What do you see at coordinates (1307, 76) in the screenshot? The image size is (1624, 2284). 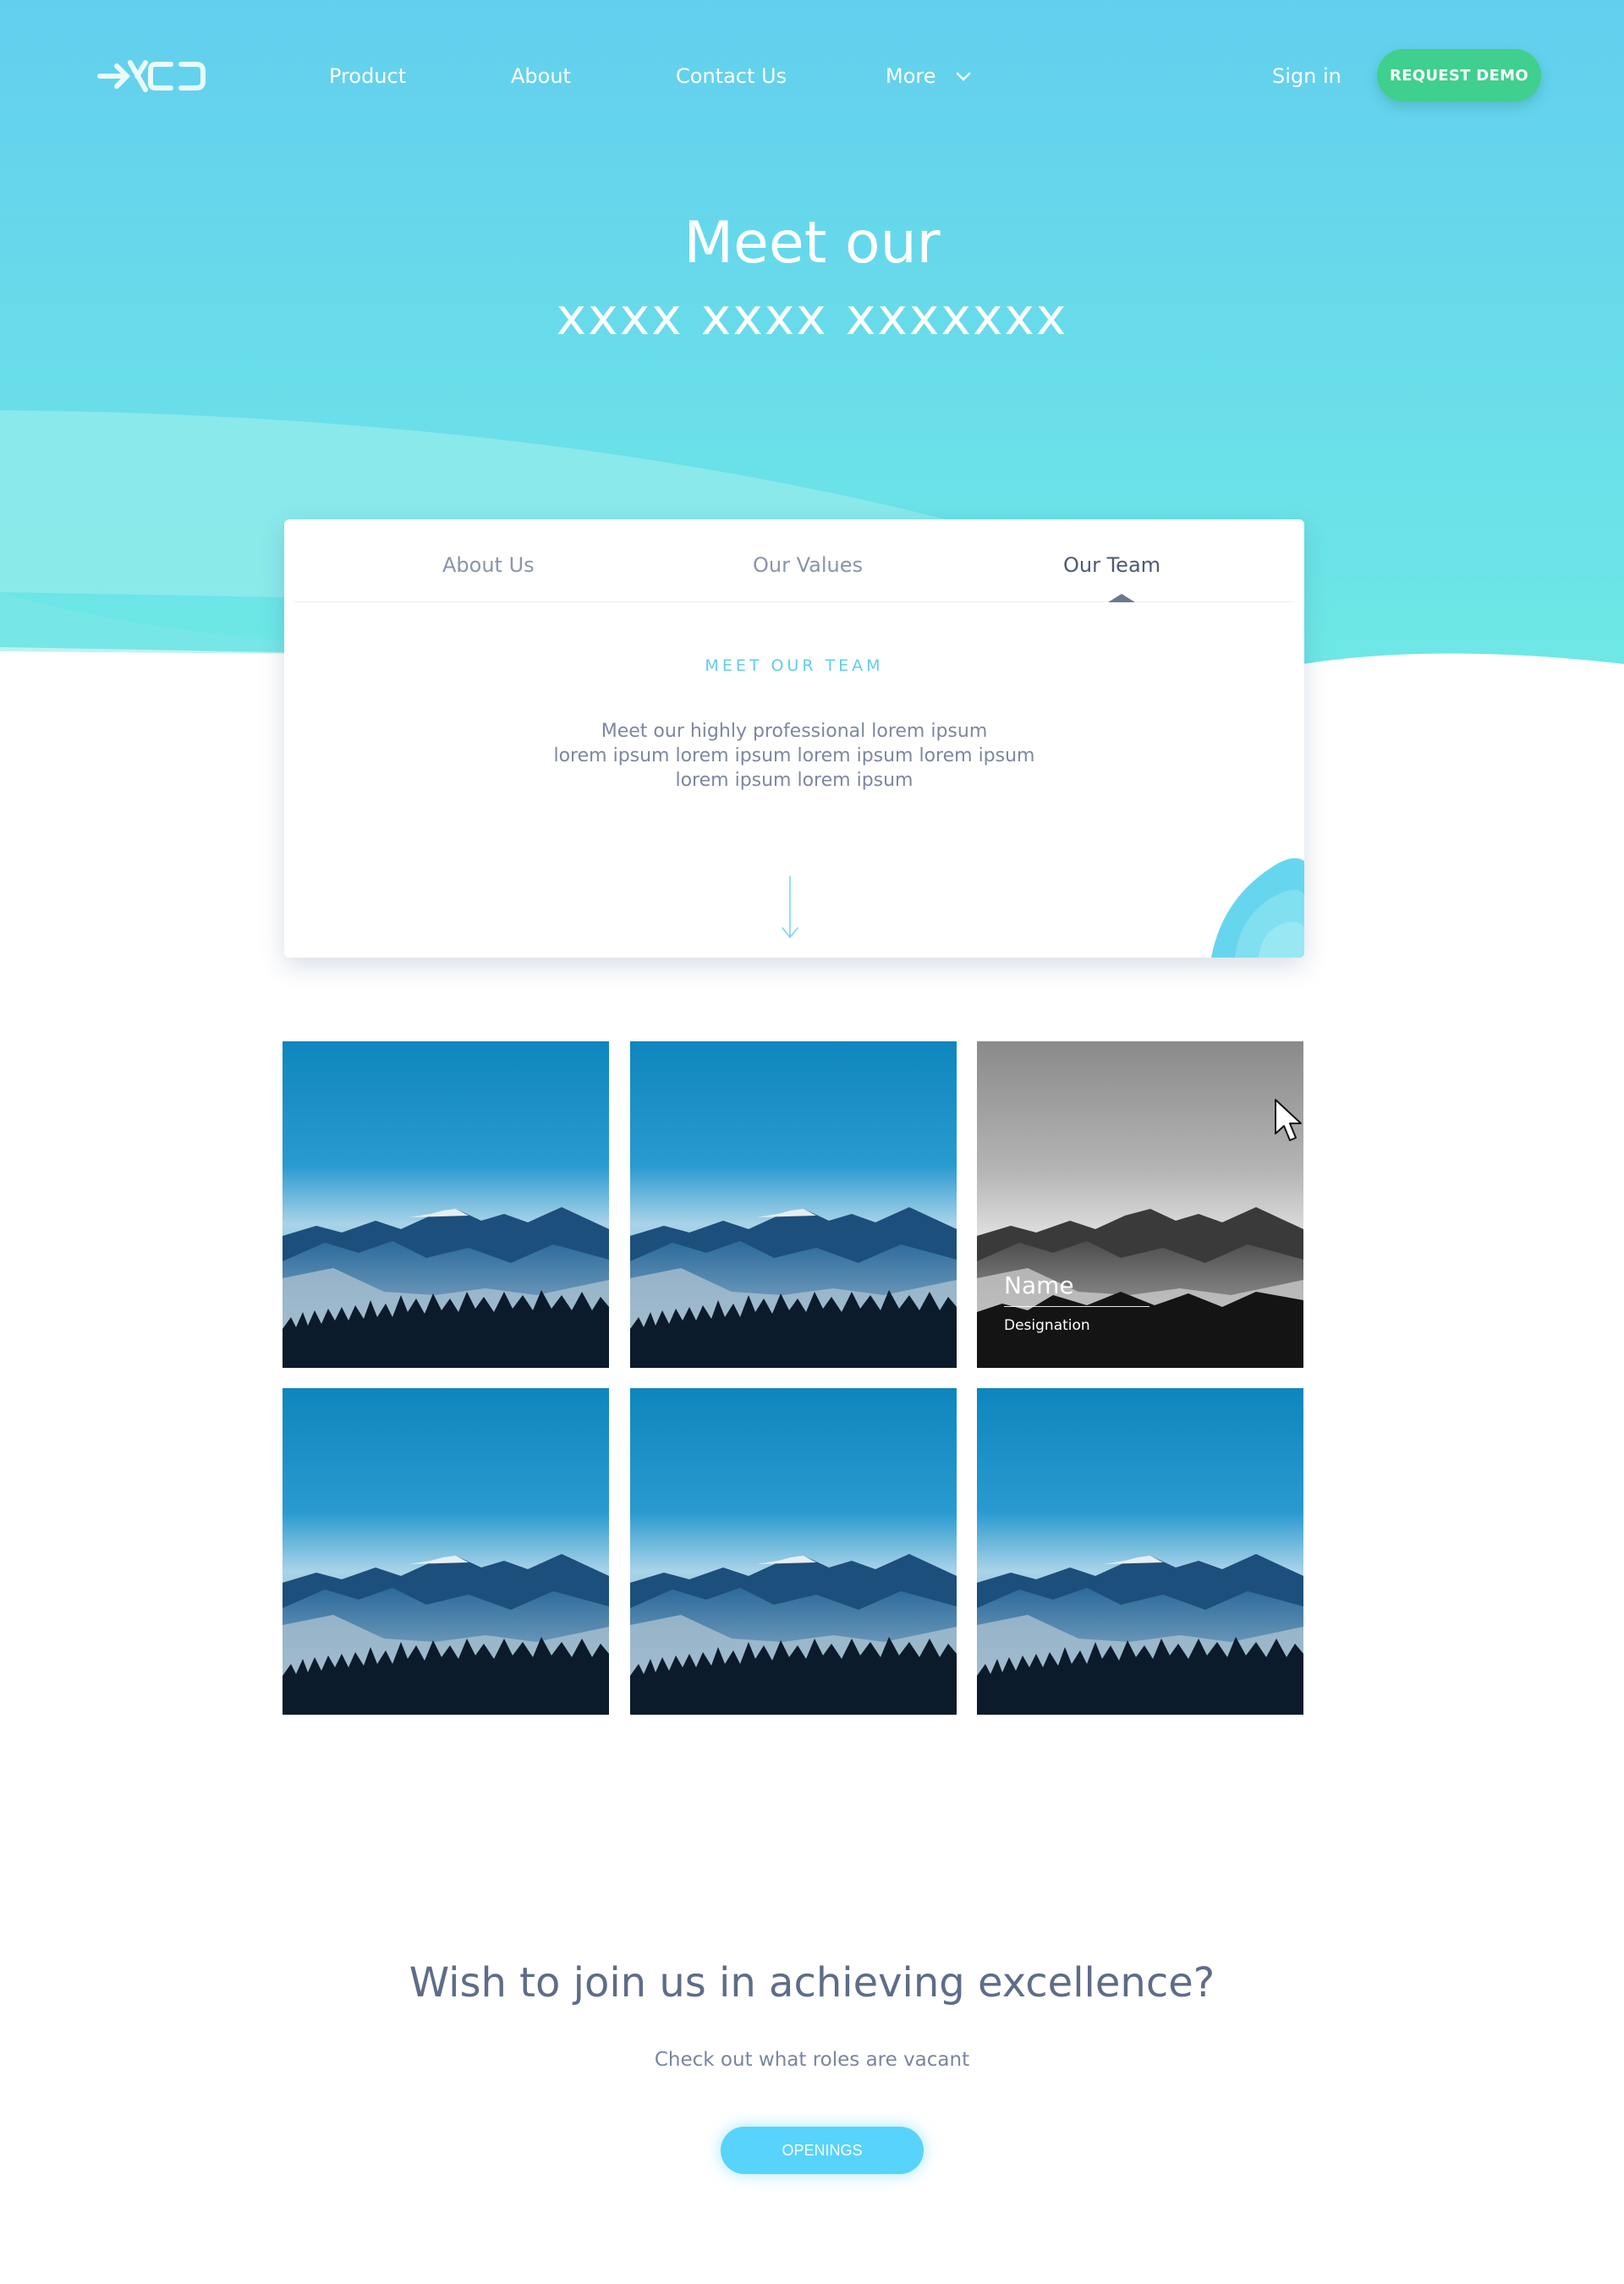 I see `sign-in-link: Sign in` at bounding box center [1307, 76].